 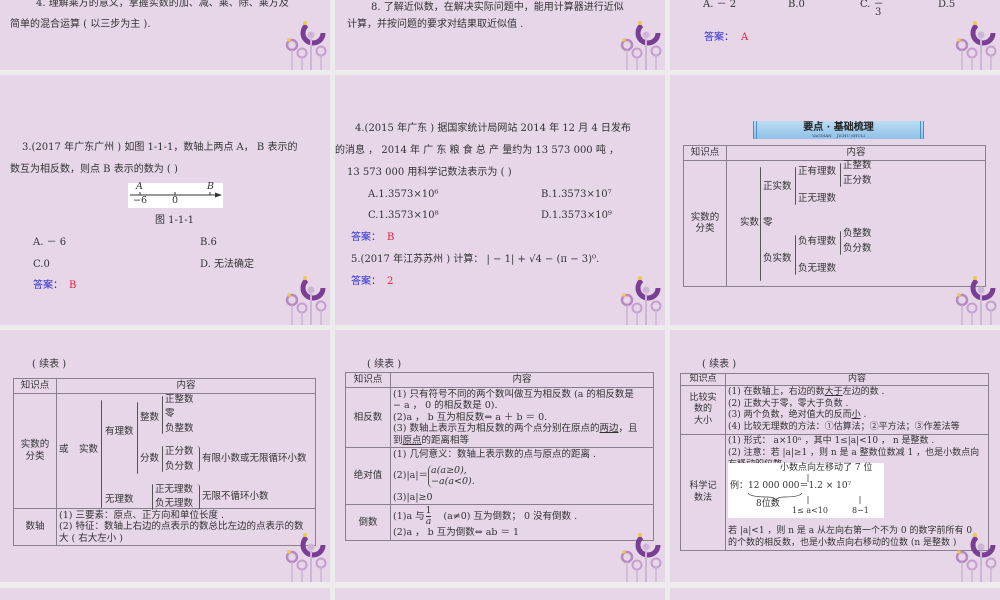 I want to click on text-line: 8. 了解近似数，在解决实际问题中，能用计算器进行近似, so click(x=497, y=7).